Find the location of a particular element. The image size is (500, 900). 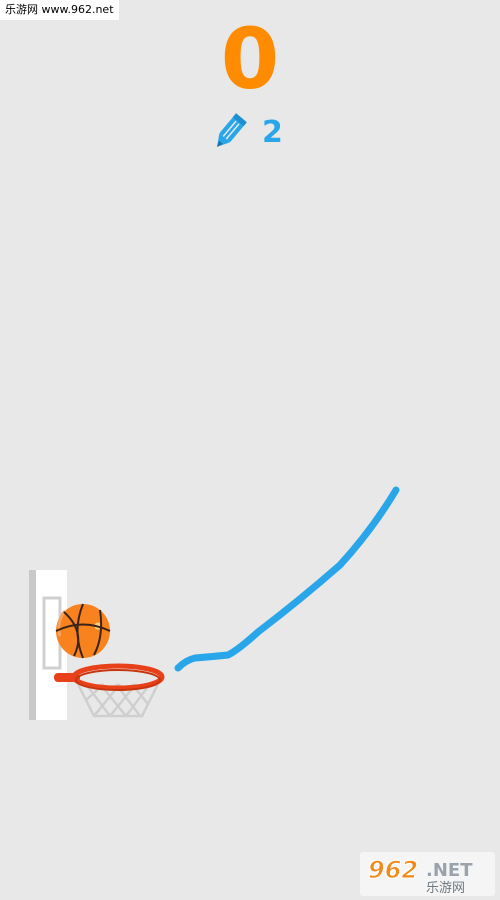

svg-text: 乐游网 is located at coordinates (445, 888).